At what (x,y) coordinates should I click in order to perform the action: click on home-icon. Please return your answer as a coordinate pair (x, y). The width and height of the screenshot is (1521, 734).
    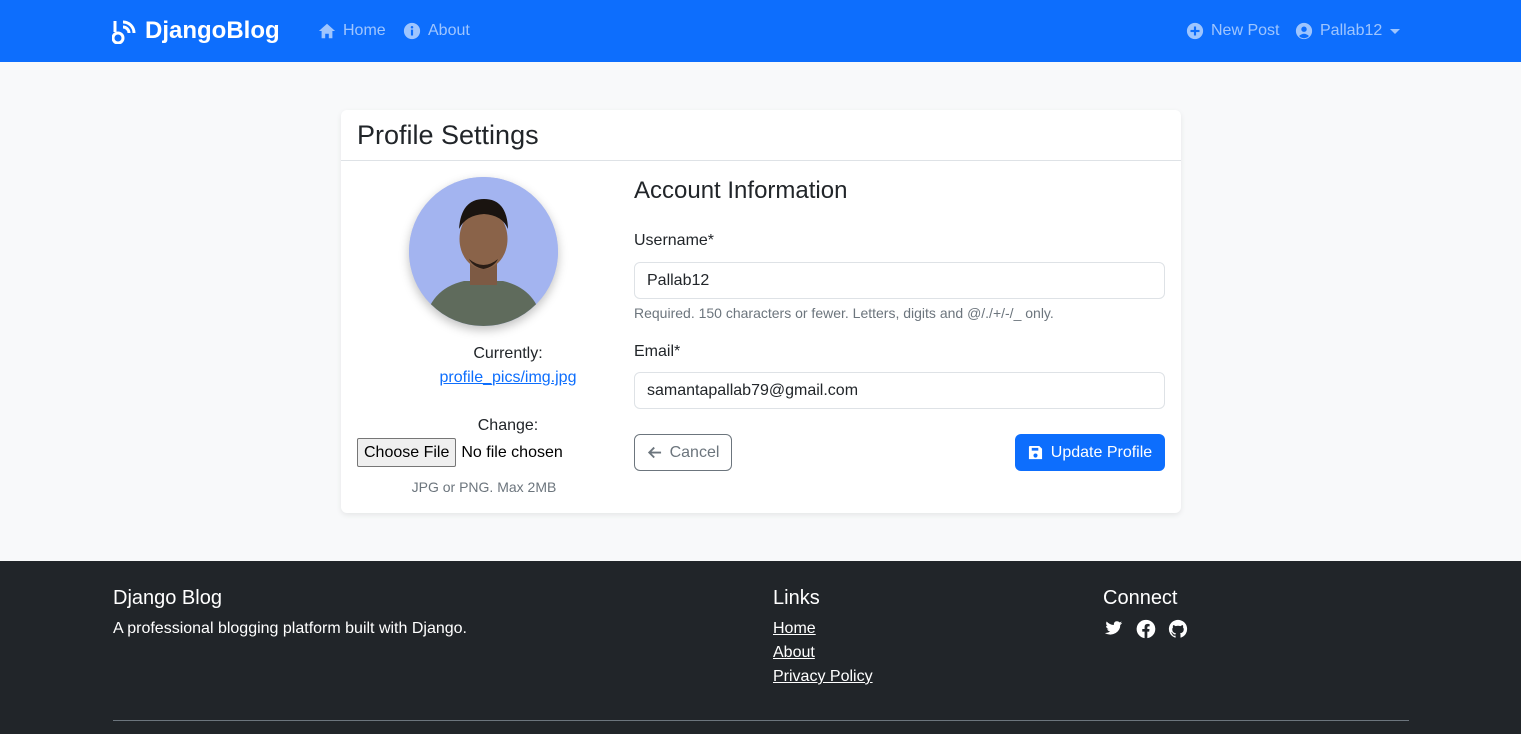
    Looking at the image, I should click on (327, 31).